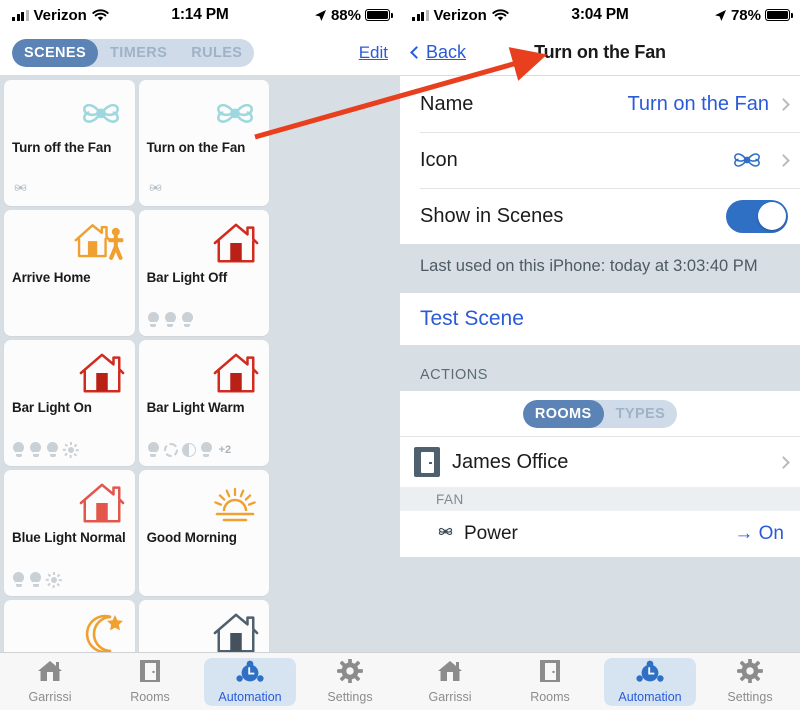 The height and width of the screenshot is (710, 800). I want to click on back-label: Back, so click(446, 52).